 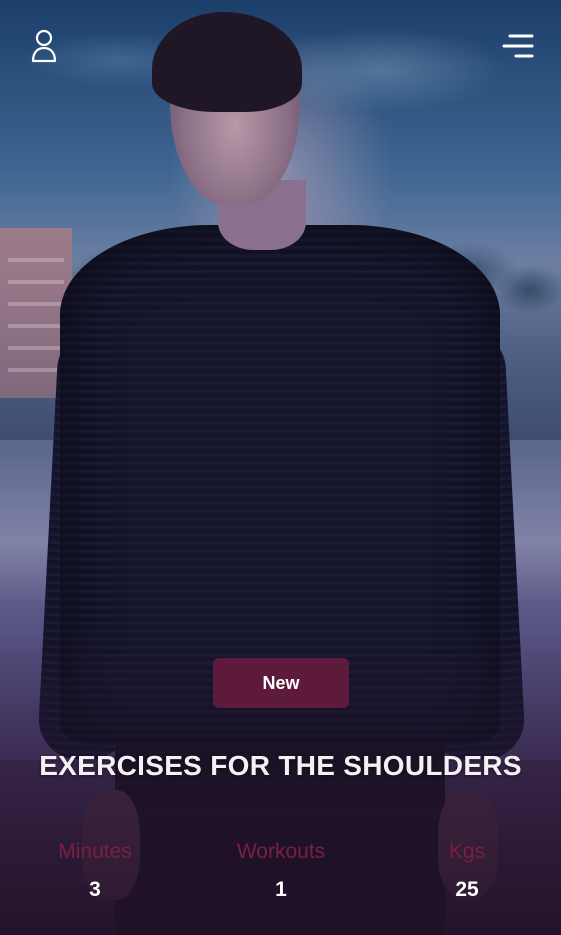 I want to click on stat-label: Workouts, so click(x=281, y=851).